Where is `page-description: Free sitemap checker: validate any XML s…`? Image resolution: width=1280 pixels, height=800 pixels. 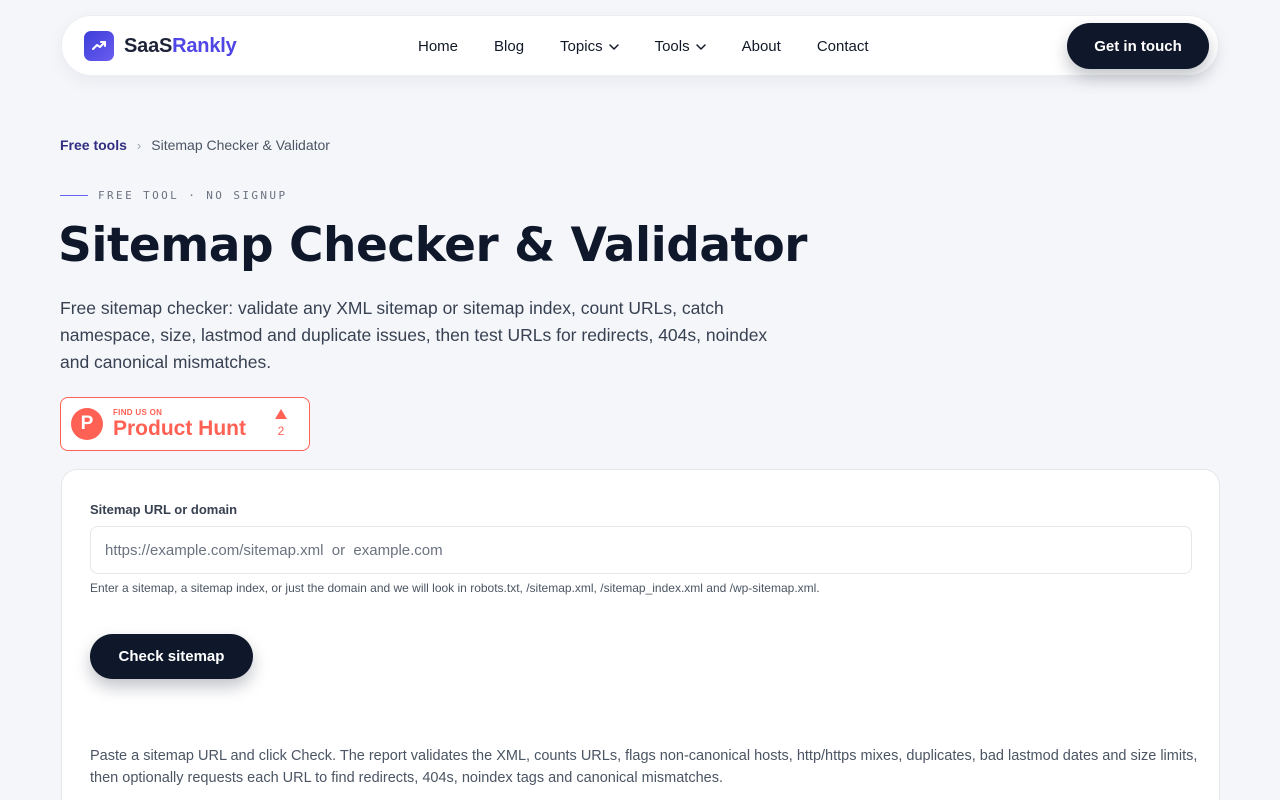
page-description: Free sitemap checker: validate any XML s… is located at coordinates (414, 335).